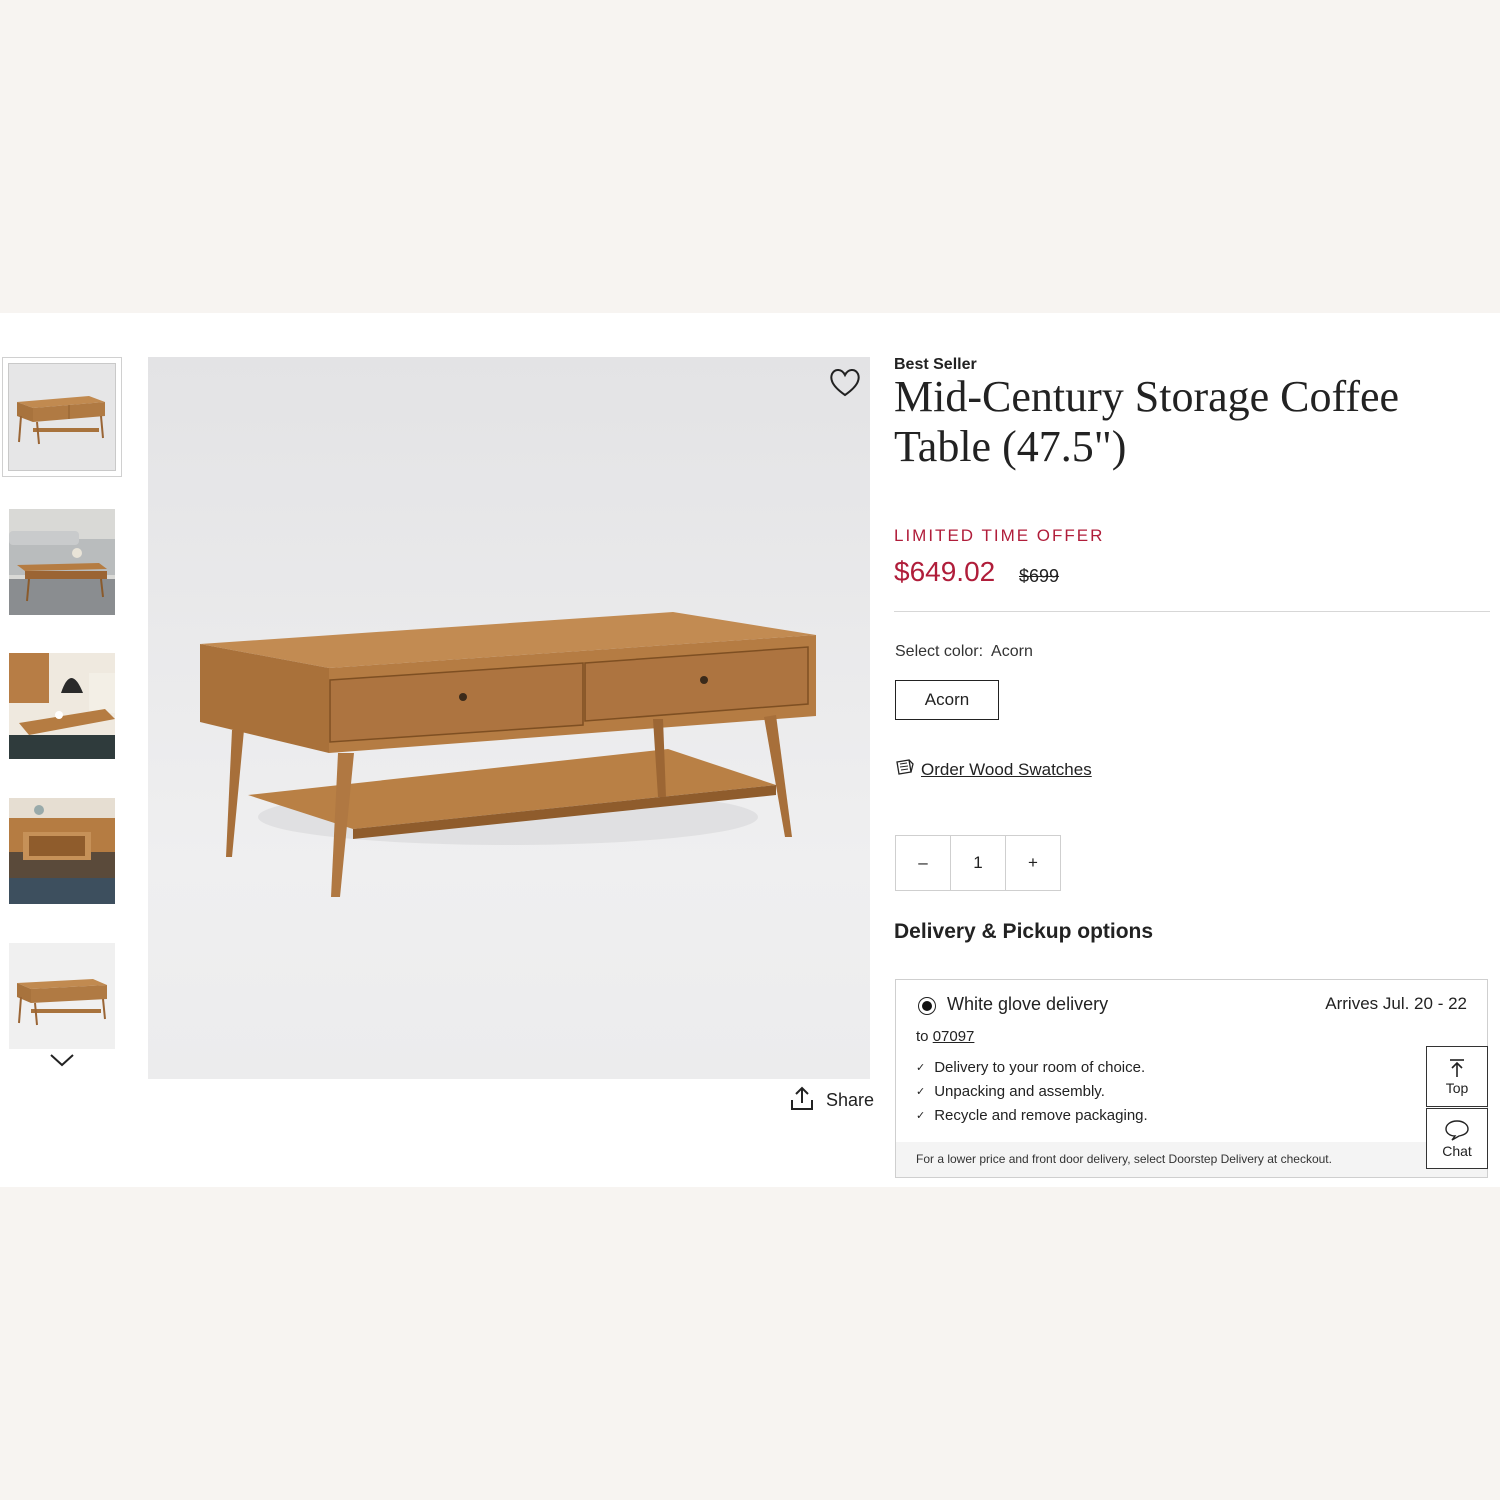 This screenshot has width=1500, height=1500. Describe the element at coordinates (1024, 931) in the screenshot. I see `delivery-heading: Delivery & Pickup options` at that location.